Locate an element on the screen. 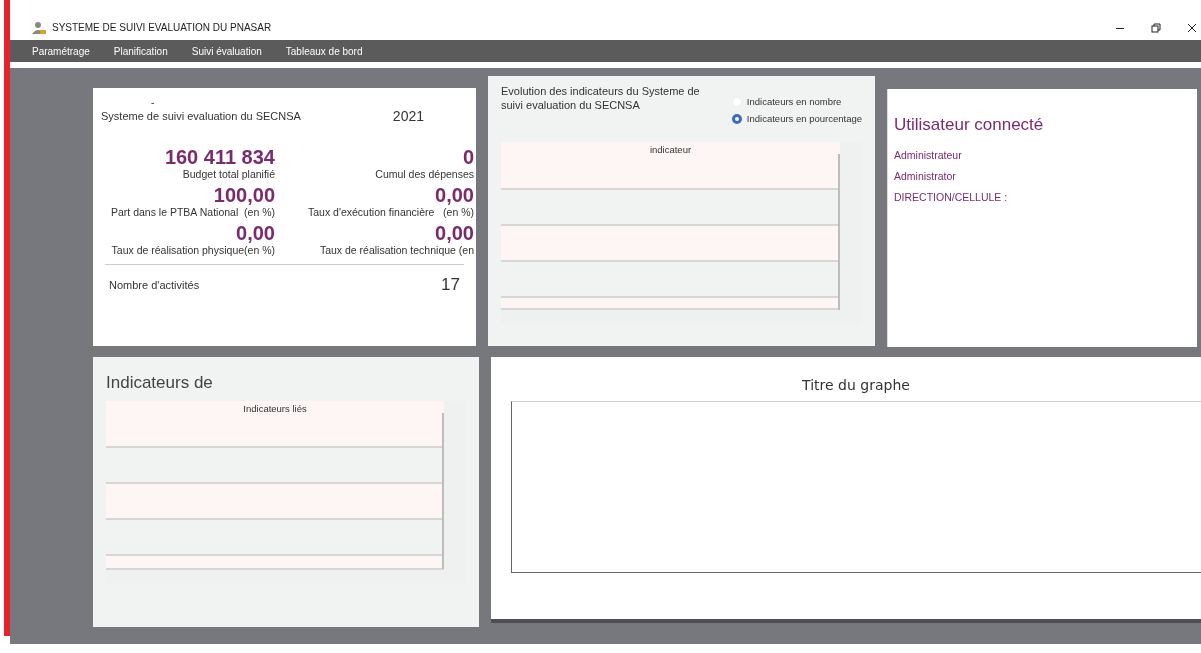 Image resolution: width=1201 pixels, height=653 pixels. activities-label: Nombre d'activités is located at coordinates (154, 285).